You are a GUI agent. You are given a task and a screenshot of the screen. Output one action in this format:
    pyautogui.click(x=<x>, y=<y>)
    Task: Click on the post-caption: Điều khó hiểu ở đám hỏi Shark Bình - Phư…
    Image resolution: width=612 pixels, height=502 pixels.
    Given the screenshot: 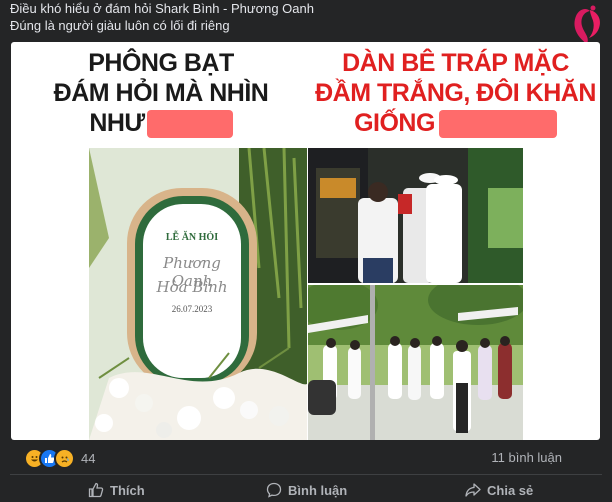 What is the action you would take?
    pyautogui.click(x=290, y=17)
    